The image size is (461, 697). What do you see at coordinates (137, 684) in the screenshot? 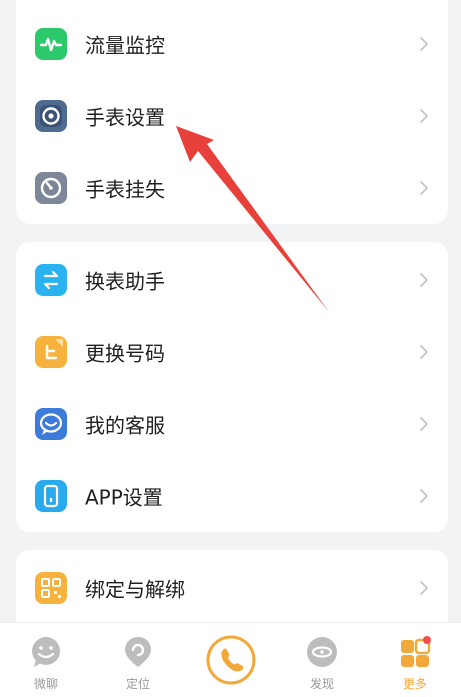
I see `tab-label: 定位` at bounding box center [137, 684].